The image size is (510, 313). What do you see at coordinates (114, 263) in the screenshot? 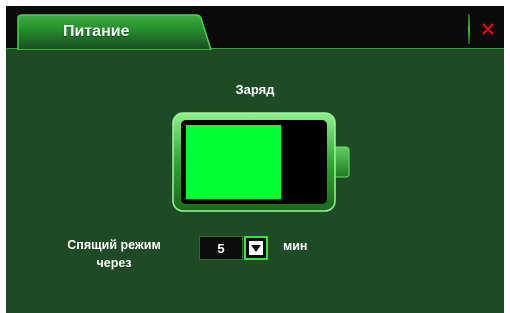
I see `sleep-label-line2: через` at bounding box center [114, 263].